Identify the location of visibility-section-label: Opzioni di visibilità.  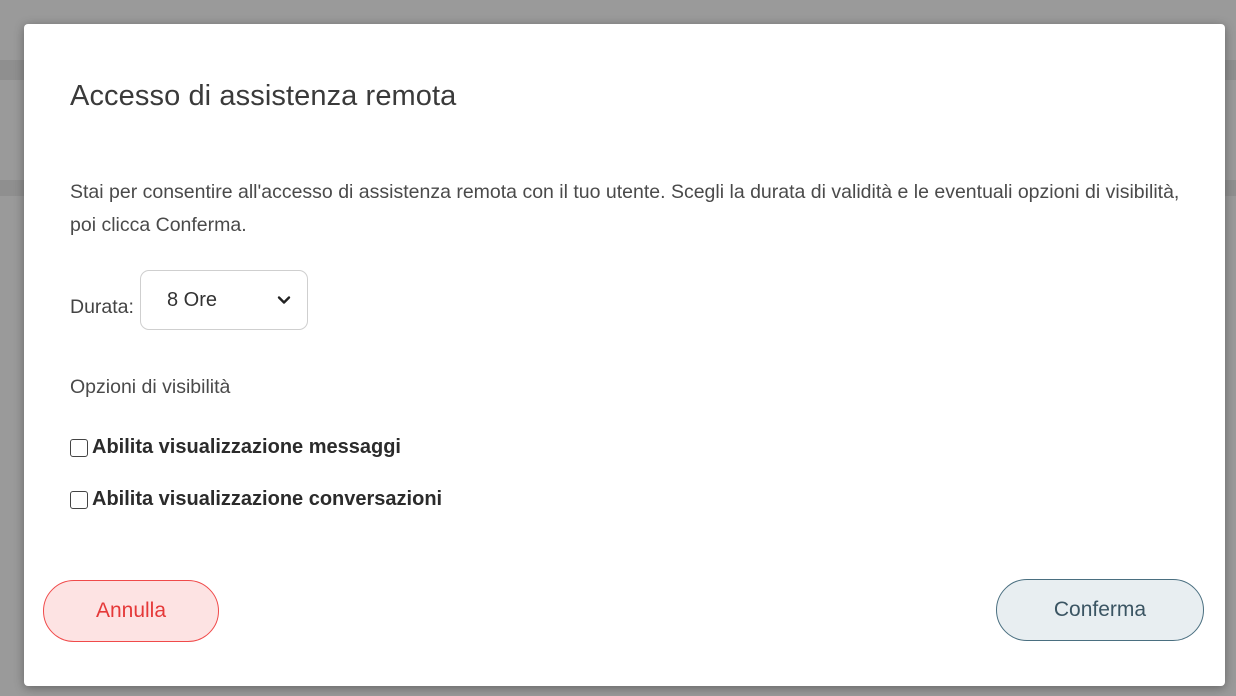
(150, 387).